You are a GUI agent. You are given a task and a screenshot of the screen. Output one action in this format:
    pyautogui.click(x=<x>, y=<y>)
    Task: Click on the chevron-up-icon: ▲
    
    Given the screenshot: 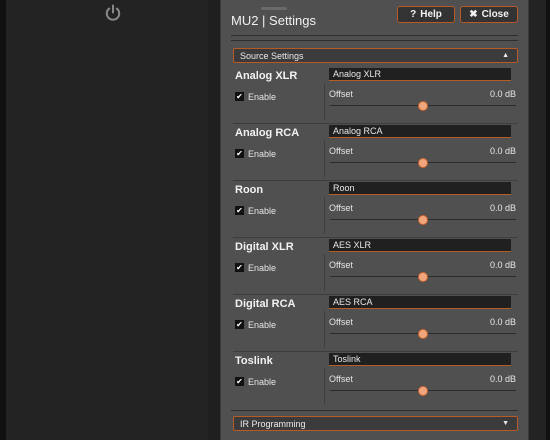 What is the action you would take?
    pyautogui.click(x=505, y=55)
    